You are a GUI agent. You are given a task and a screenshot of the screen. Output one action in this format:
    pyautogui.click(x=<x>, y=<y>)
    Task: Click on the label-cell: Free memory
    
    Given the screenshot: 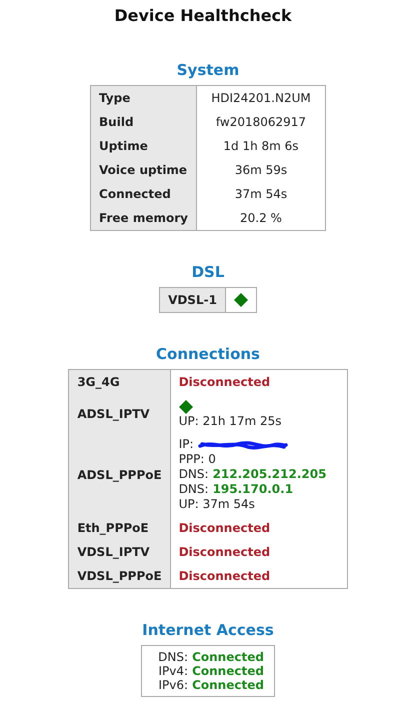 What is the action you would take?
    pyautogui.click(x=143, y=218)
    